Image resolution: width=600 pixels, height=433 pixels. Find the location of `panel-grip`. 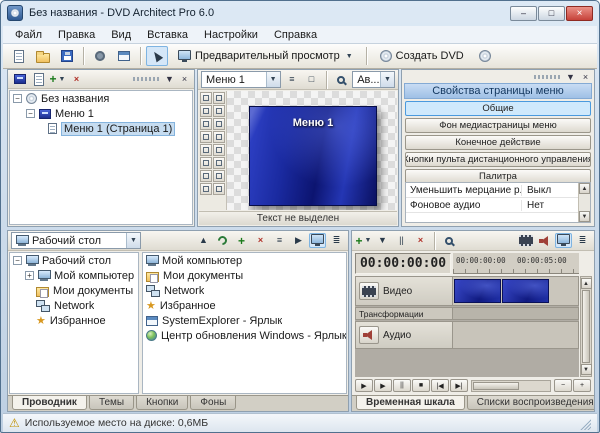

panel-grip is located at coordinates (547, 76).